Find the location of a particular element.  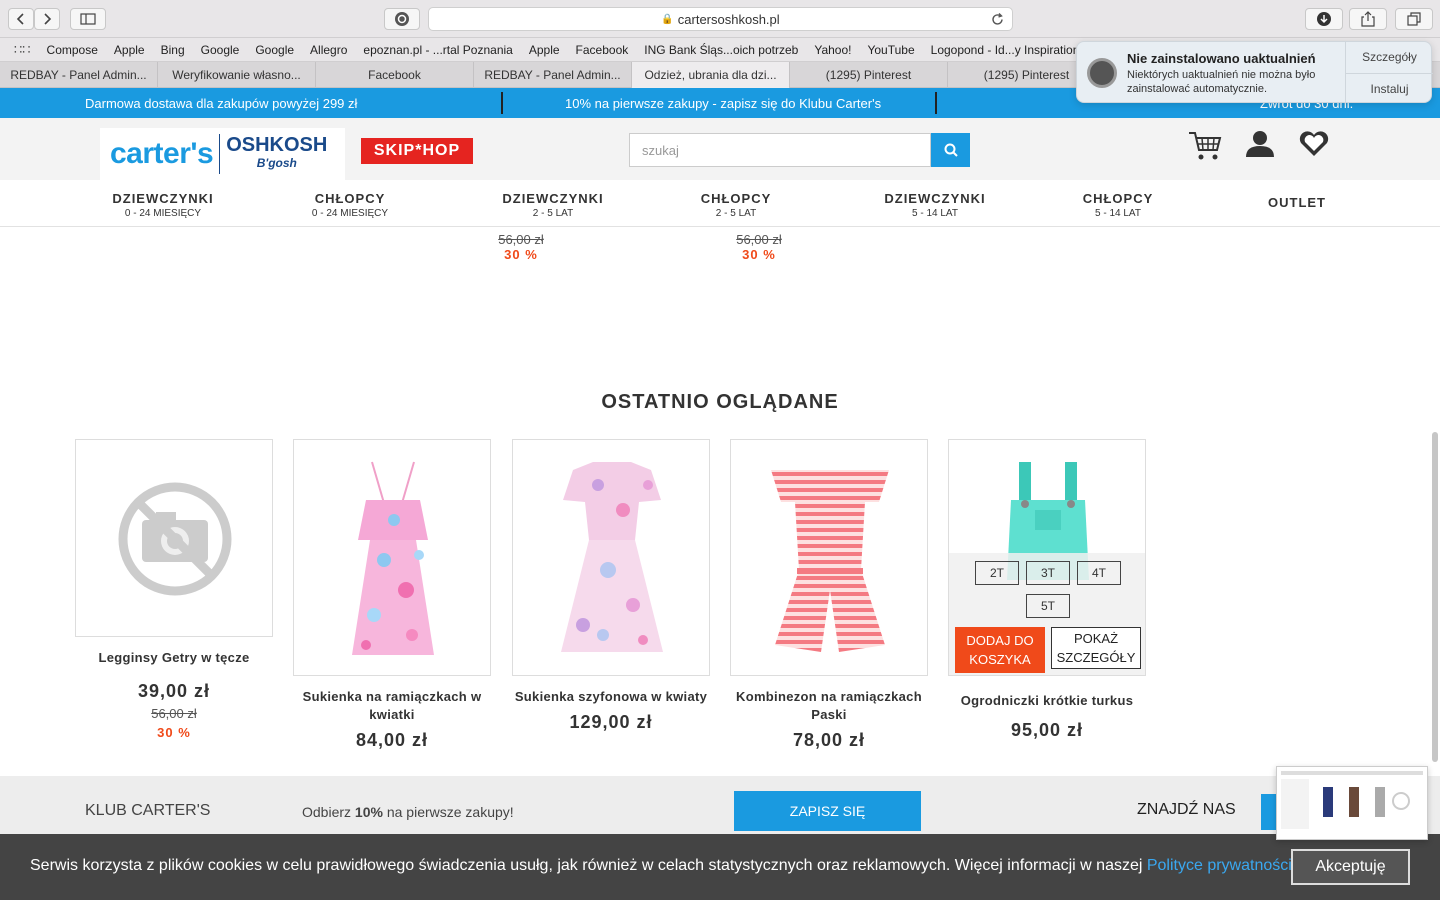

club-title: KLUB CARTER'S is located at coordinates (148, 810).